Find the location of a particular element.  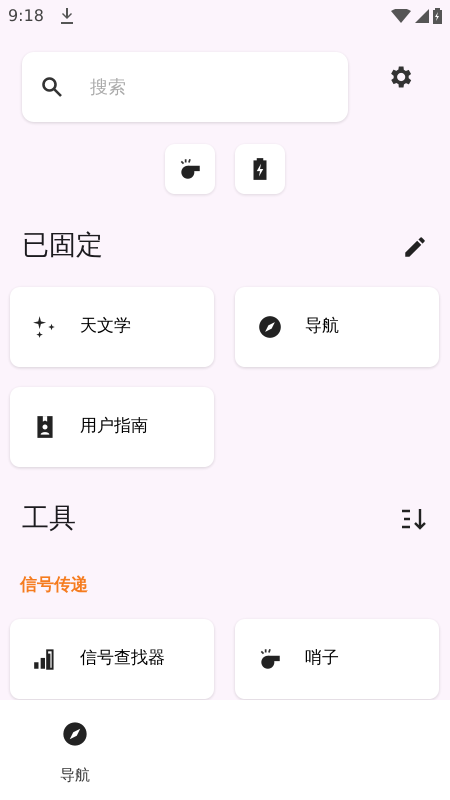

download-icon is located at coordinates (67, 16).